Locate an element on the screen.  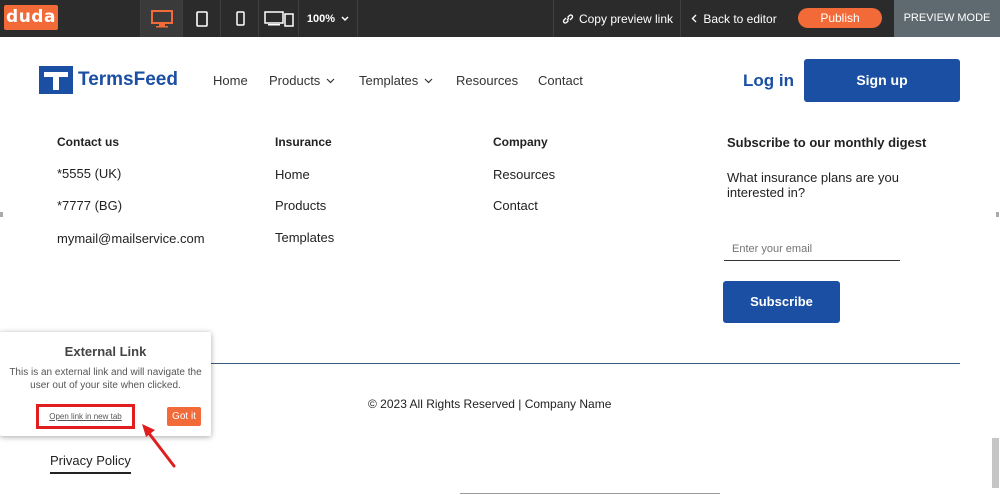
login-link: Log in is located at coordinates (768, 81).